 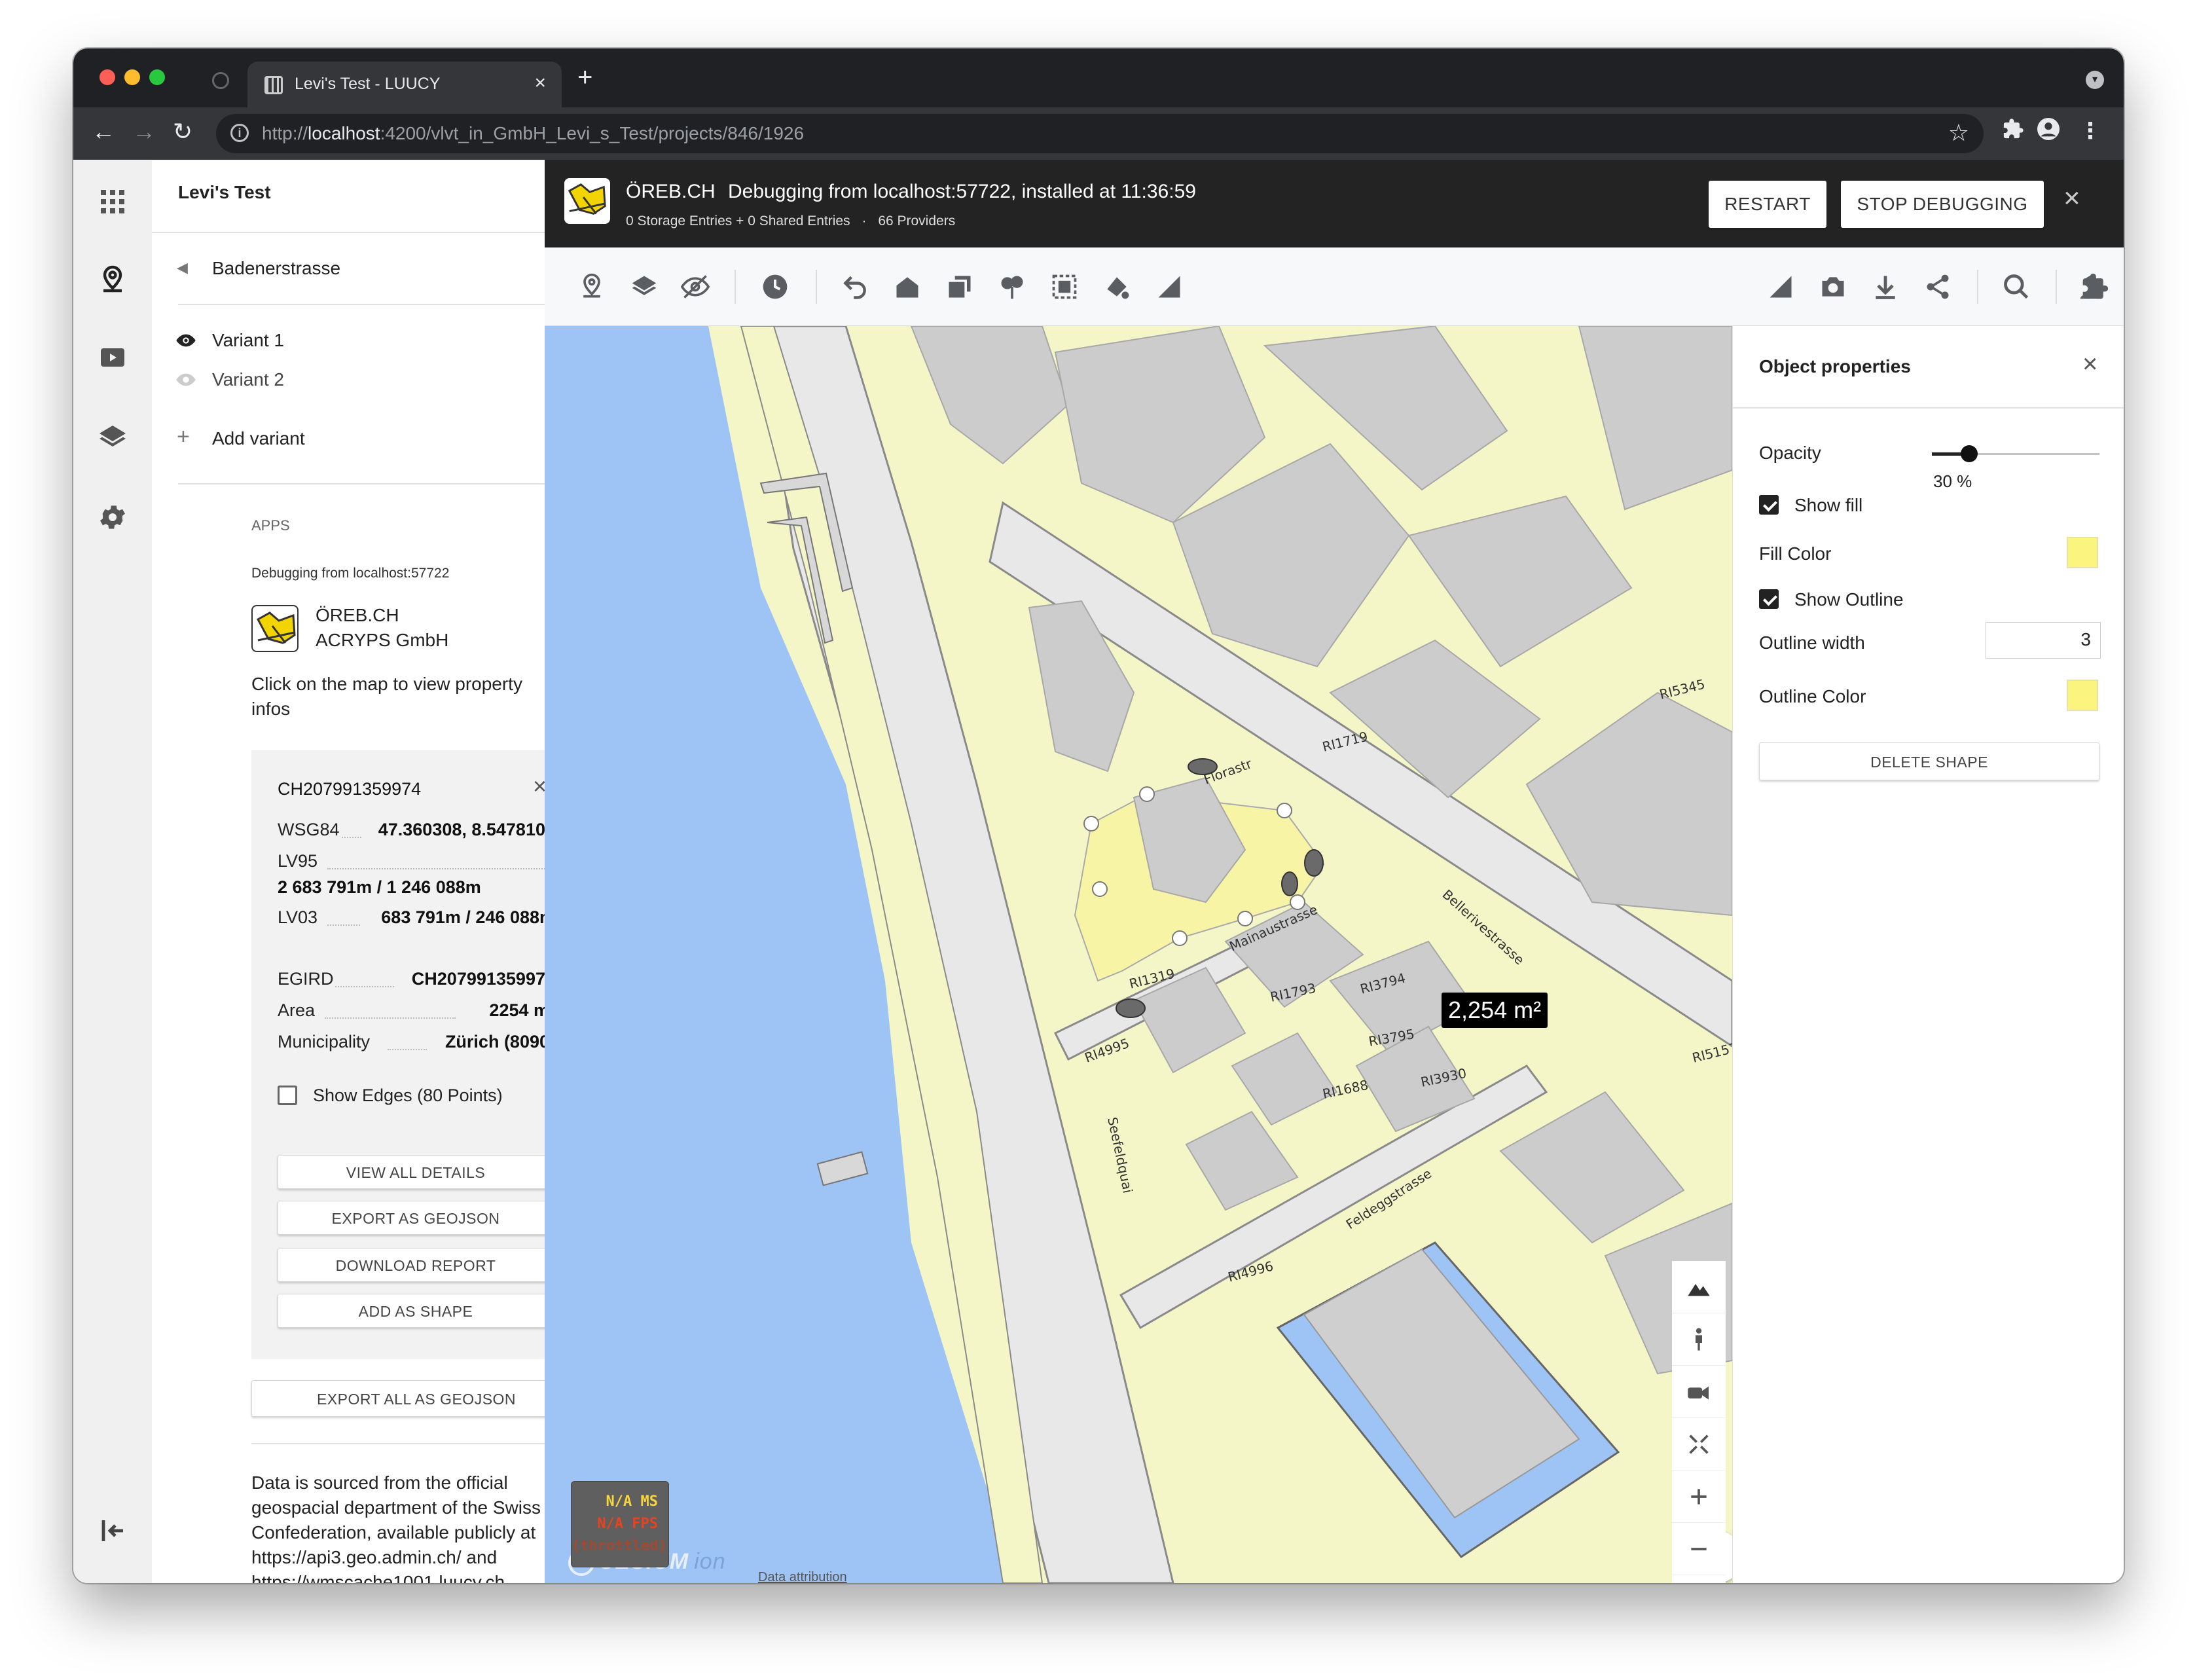 I want to click on profile-avatar-icon, so click(x=2048, y=132).